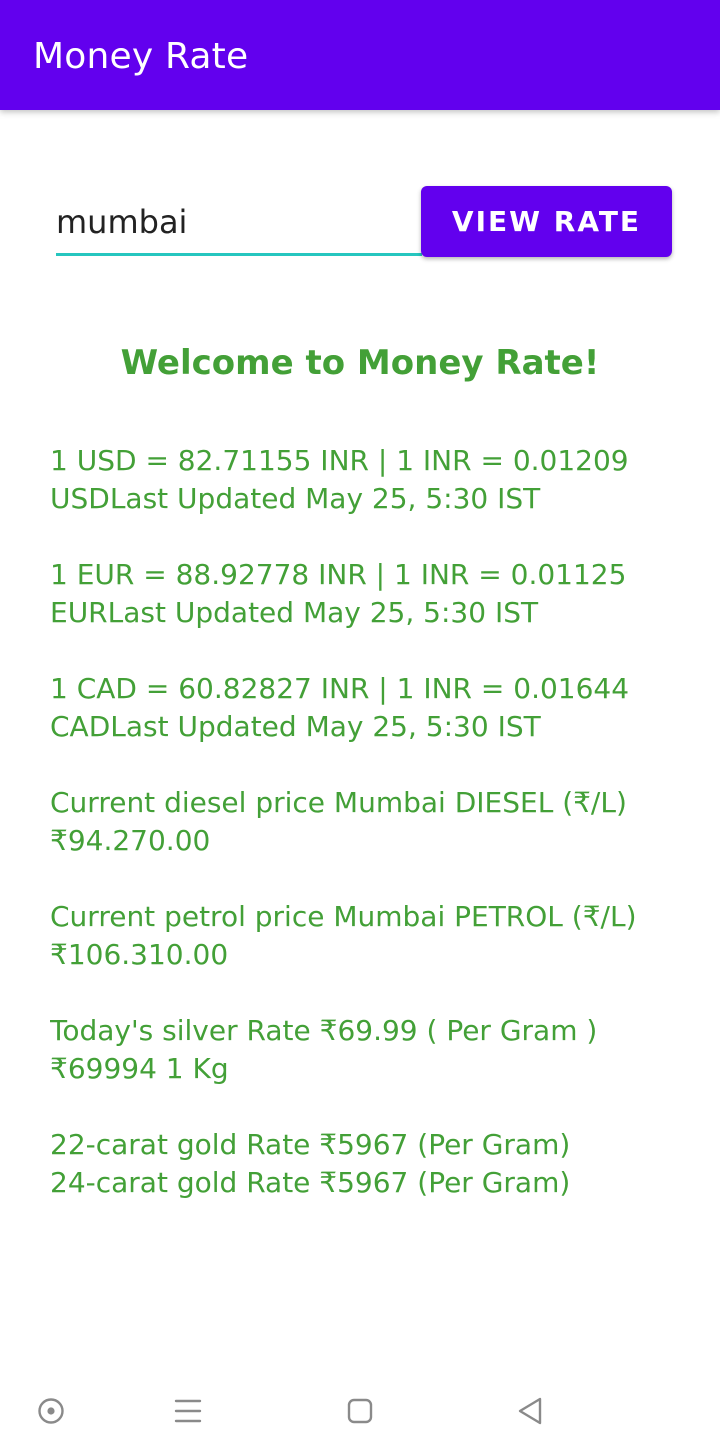  Describe the element at coordinates (310, 1144) in the screenshot. I see `rate-line: 22-carat gold Rate ₹5967 (Per Gram)` at that location.